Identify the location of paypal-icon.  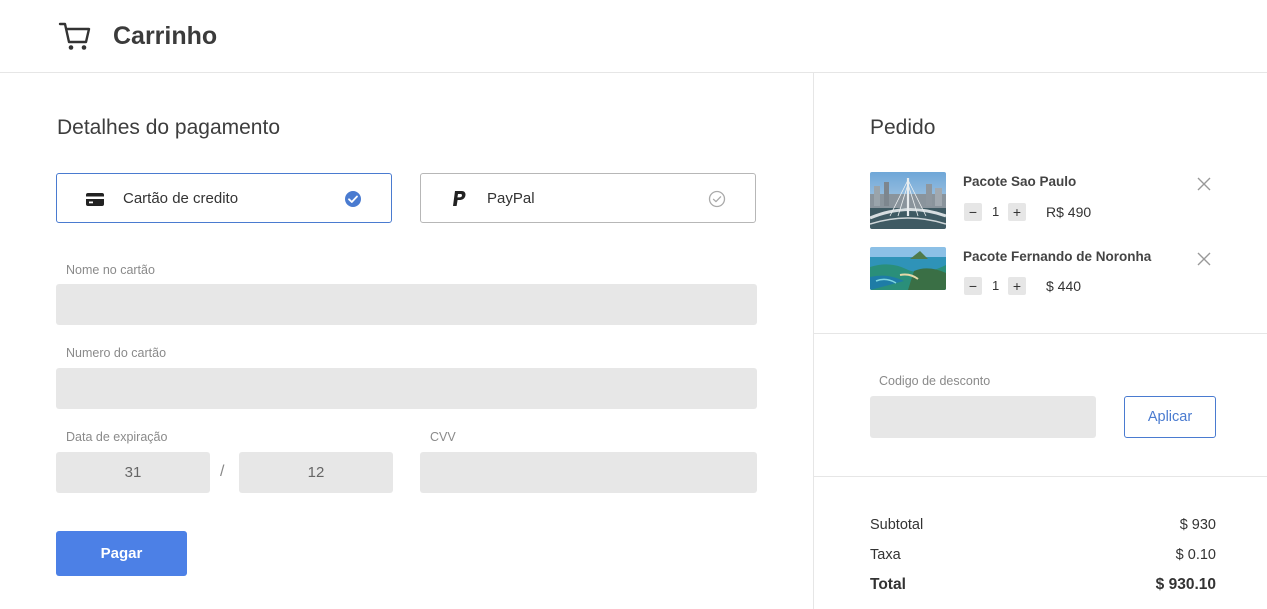
(459, 198).